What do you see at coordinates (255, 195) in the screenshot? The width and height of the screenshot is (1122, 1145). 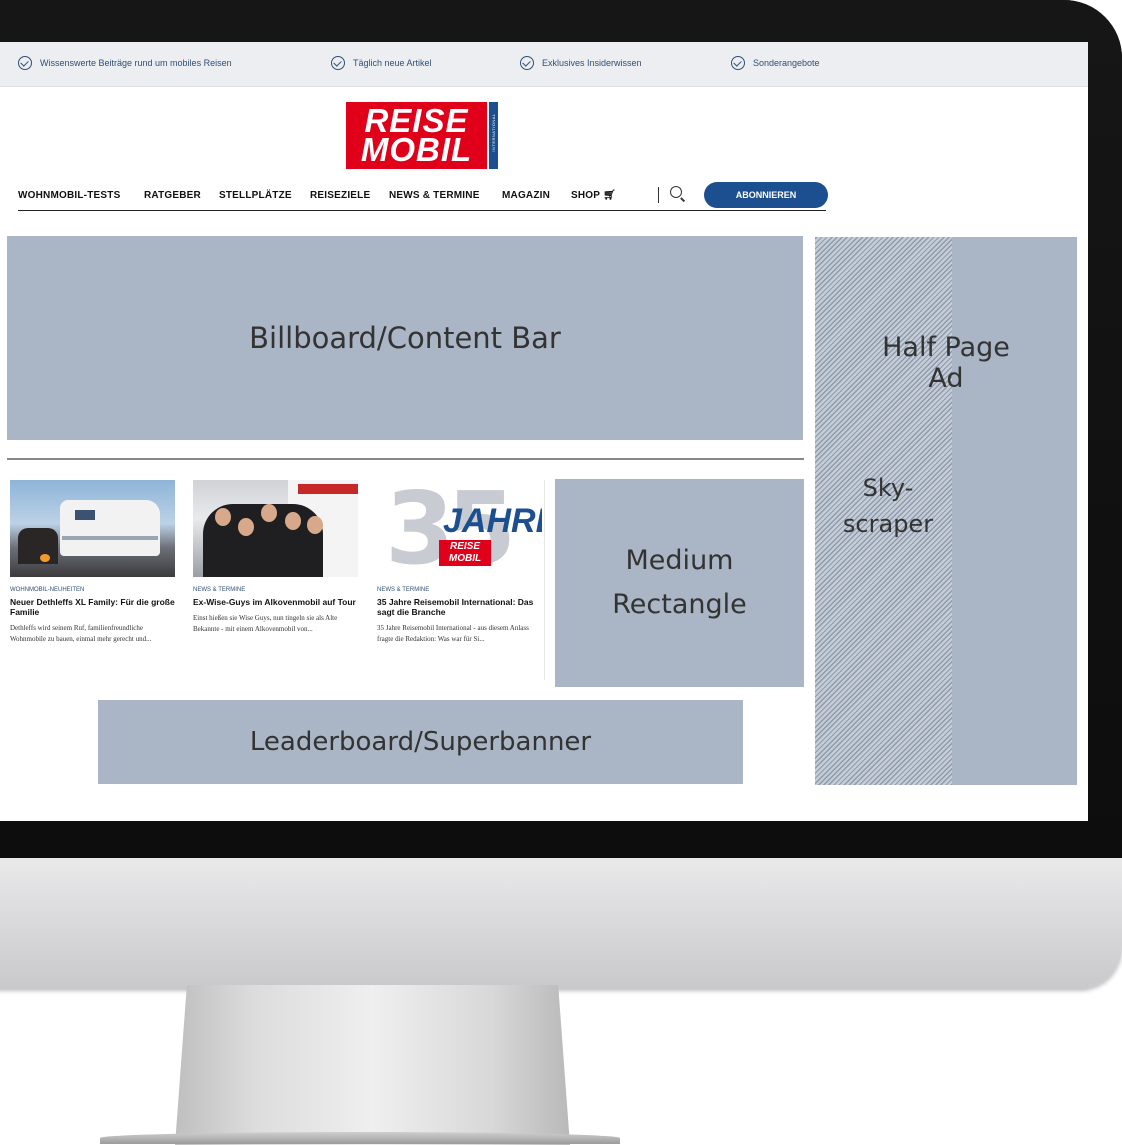 I see `nav-item-stellplaetze: STELLPLÄTZE` at bounding box center [255, 195].